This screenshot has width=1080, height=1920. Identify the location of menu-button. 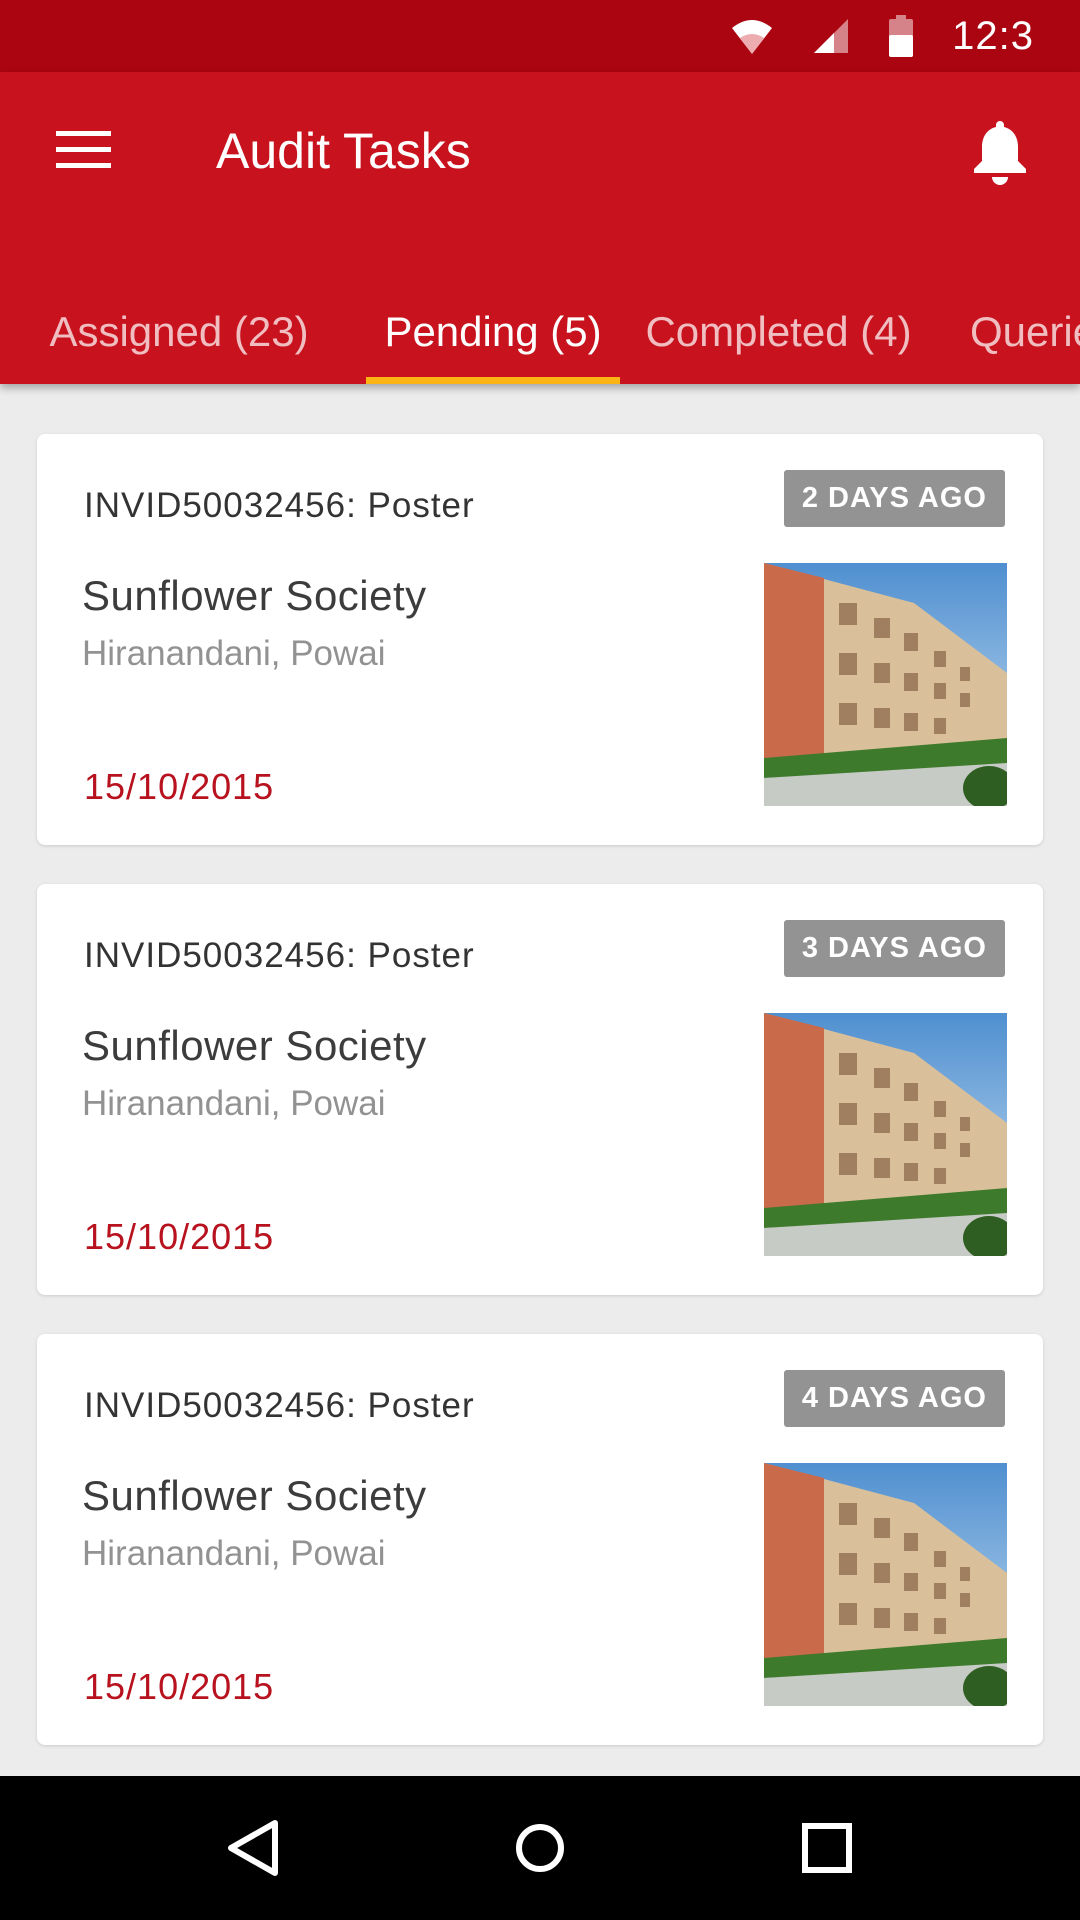
(84, 149).